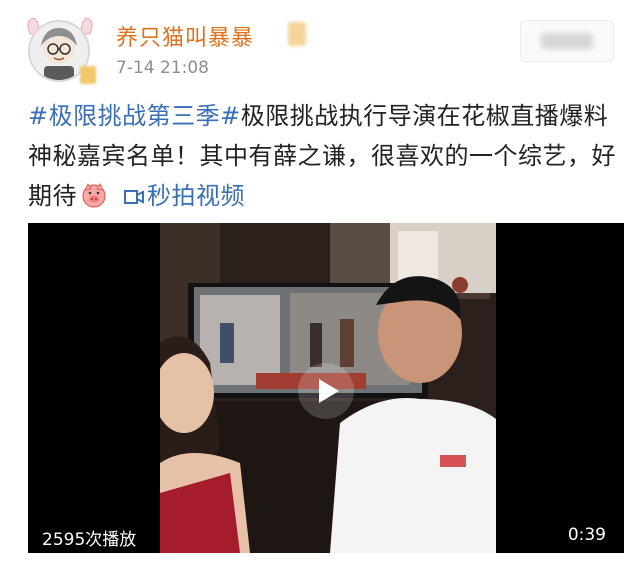 The image size is (640, 564). What do you see at coordinates (134, 197) in the screenshot?
I see `video-link-icon` at bounding box center [134, 197].